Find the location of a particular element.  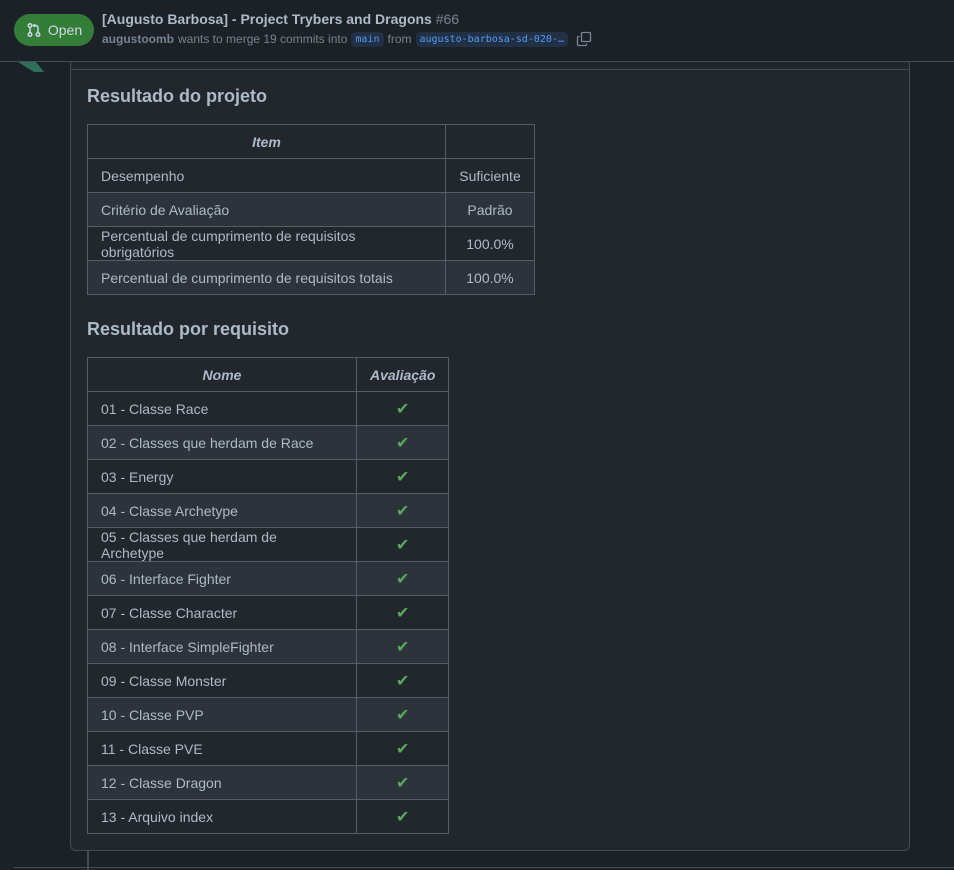

table-row: 09 - Classe Monster ✔ is located at coordinates (268, 680).